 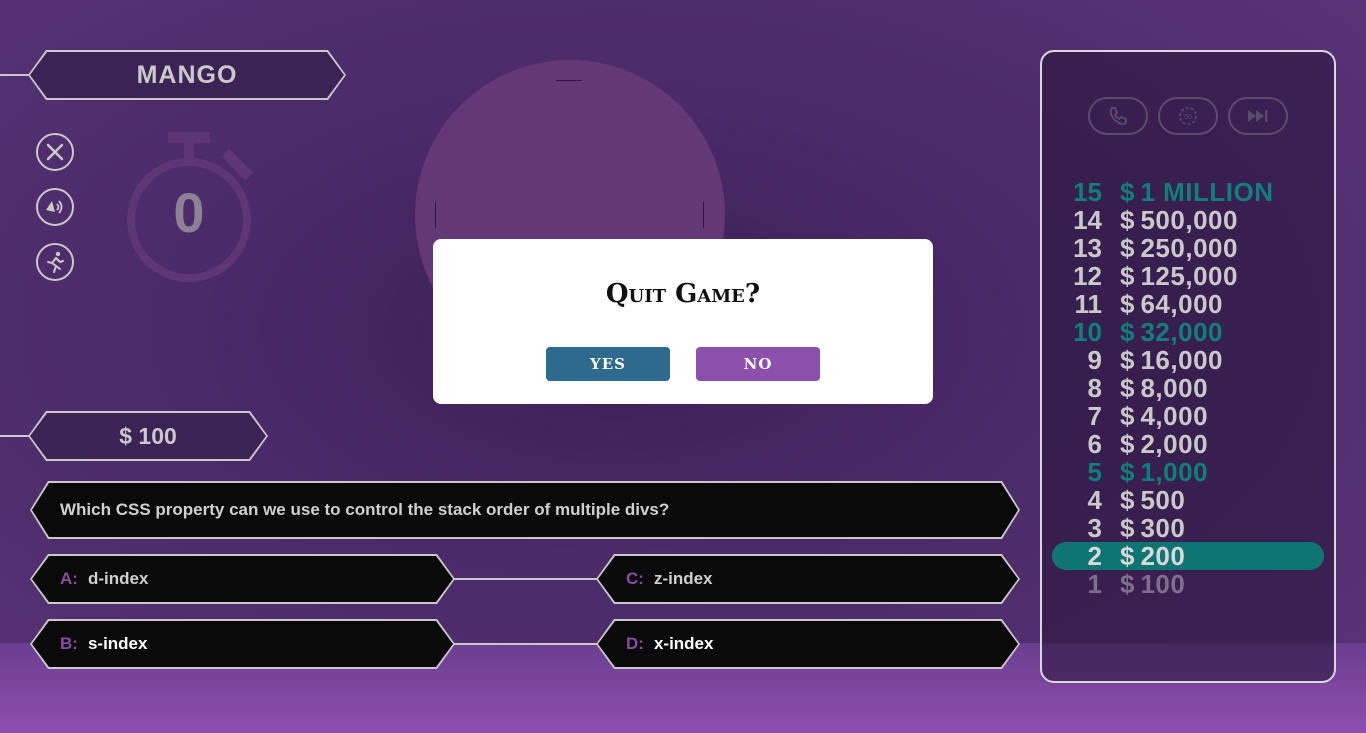 I want to click on current-prize: $ 100, so click(x=148, y=435).